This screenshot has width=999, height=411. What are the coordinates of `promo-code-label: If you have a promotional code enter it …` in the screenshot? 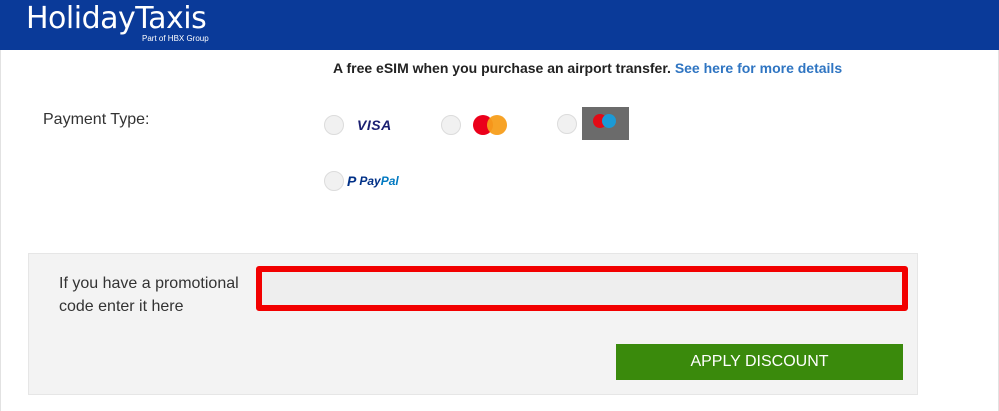 It's located at (149, 295).